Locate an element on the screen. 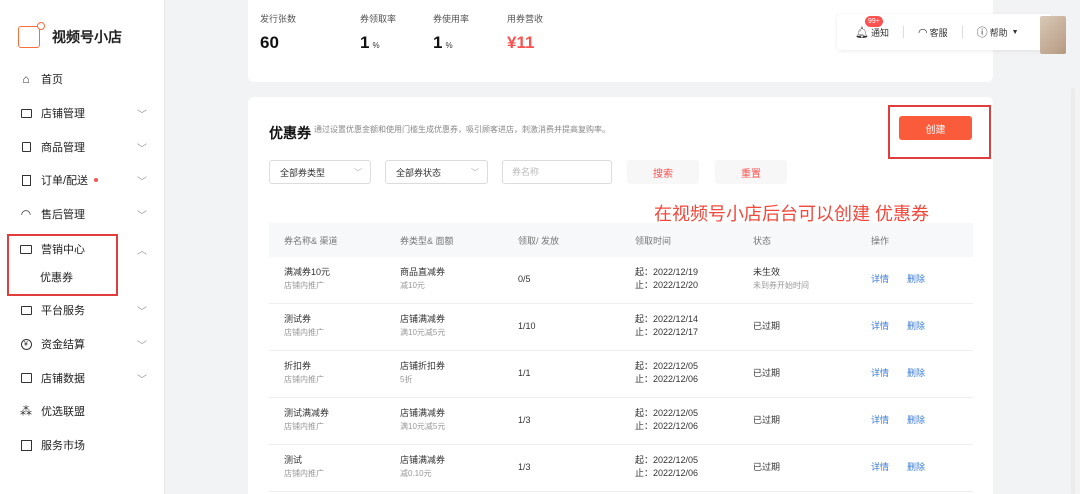 The image size is (1080, 494). reset-button: 重置 is located at coordinates (751, 172).